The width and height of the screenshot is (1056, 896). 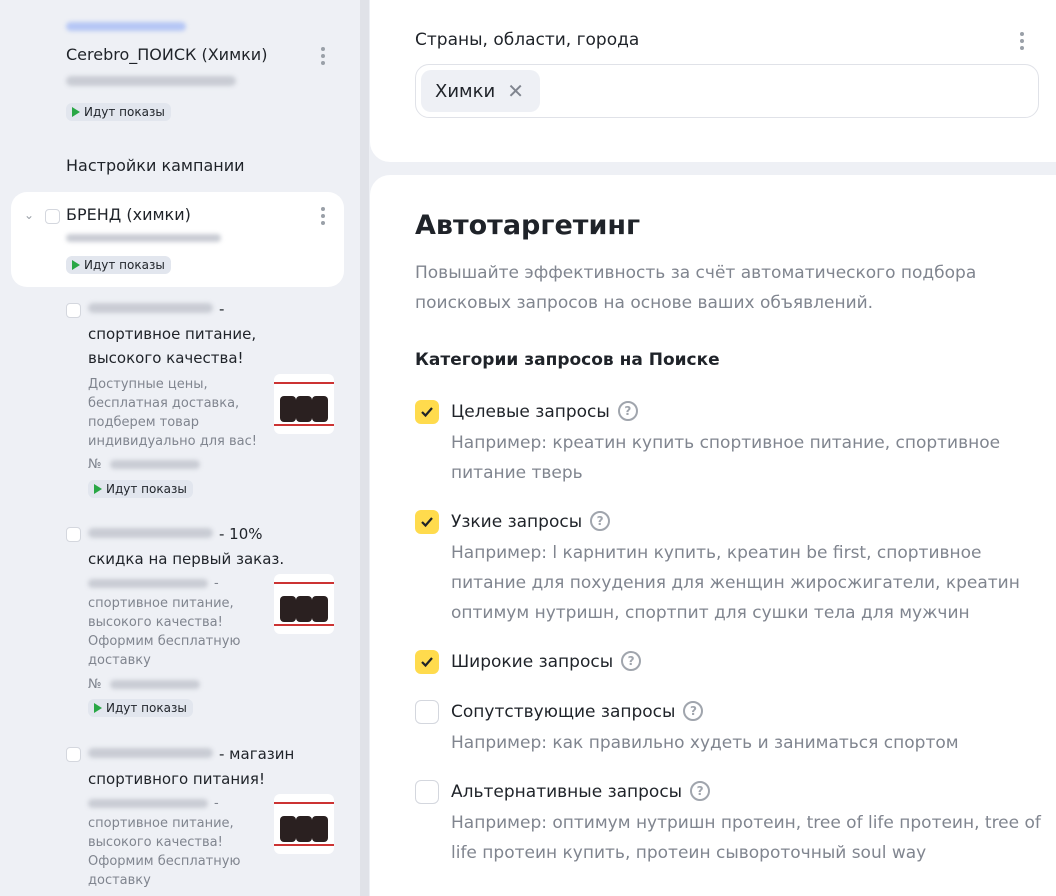 What do you see at coordinates (29, 215) in the screenshot?
I see `chevron-down-icon: ⌄` at bounding box center [29, 215].